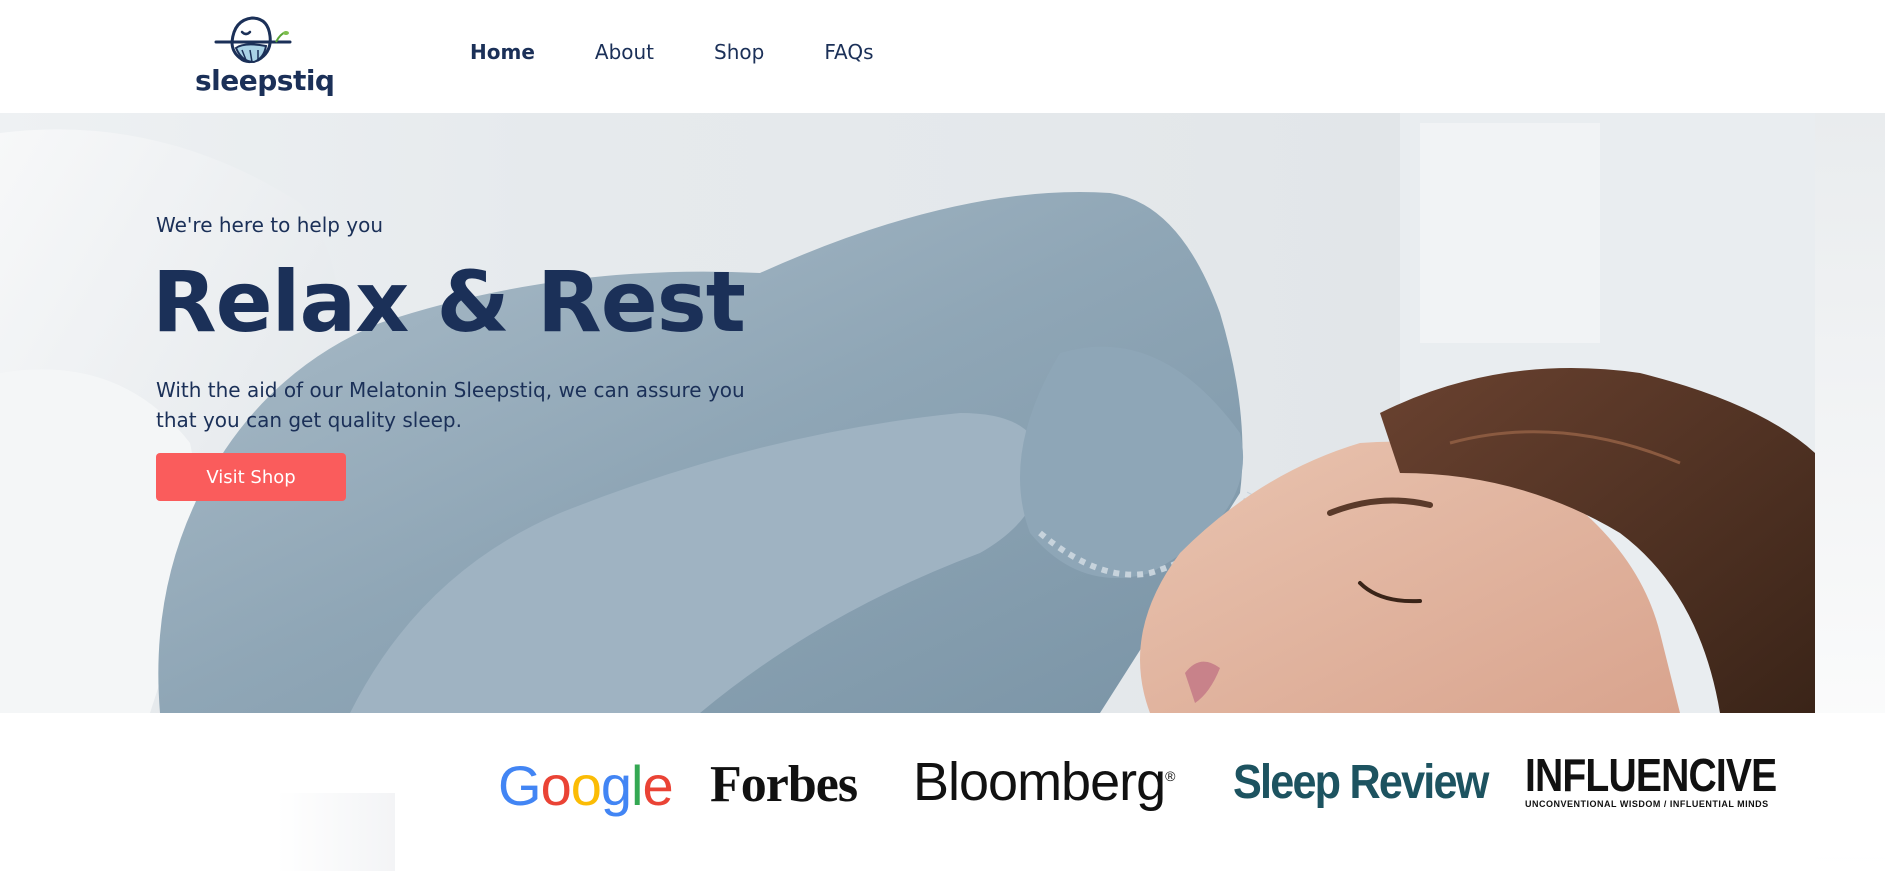 The width and height of the screenshot is (1885, 871). I want to click on brand-logo: sleepstiq, so click(263, 54).